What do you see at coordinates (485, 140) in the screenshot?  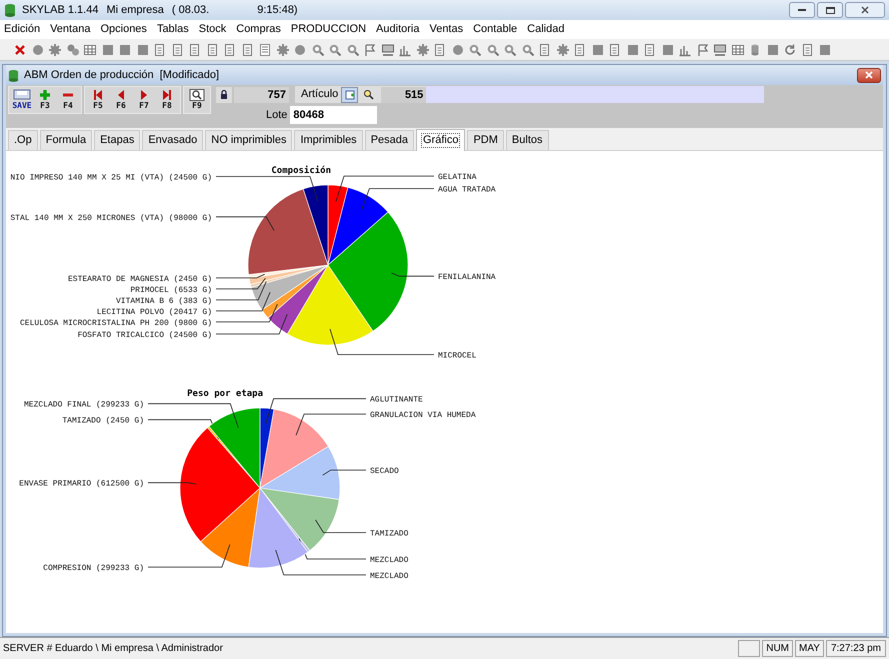 I see `tab: PDM` at bounding box center [485, 140].